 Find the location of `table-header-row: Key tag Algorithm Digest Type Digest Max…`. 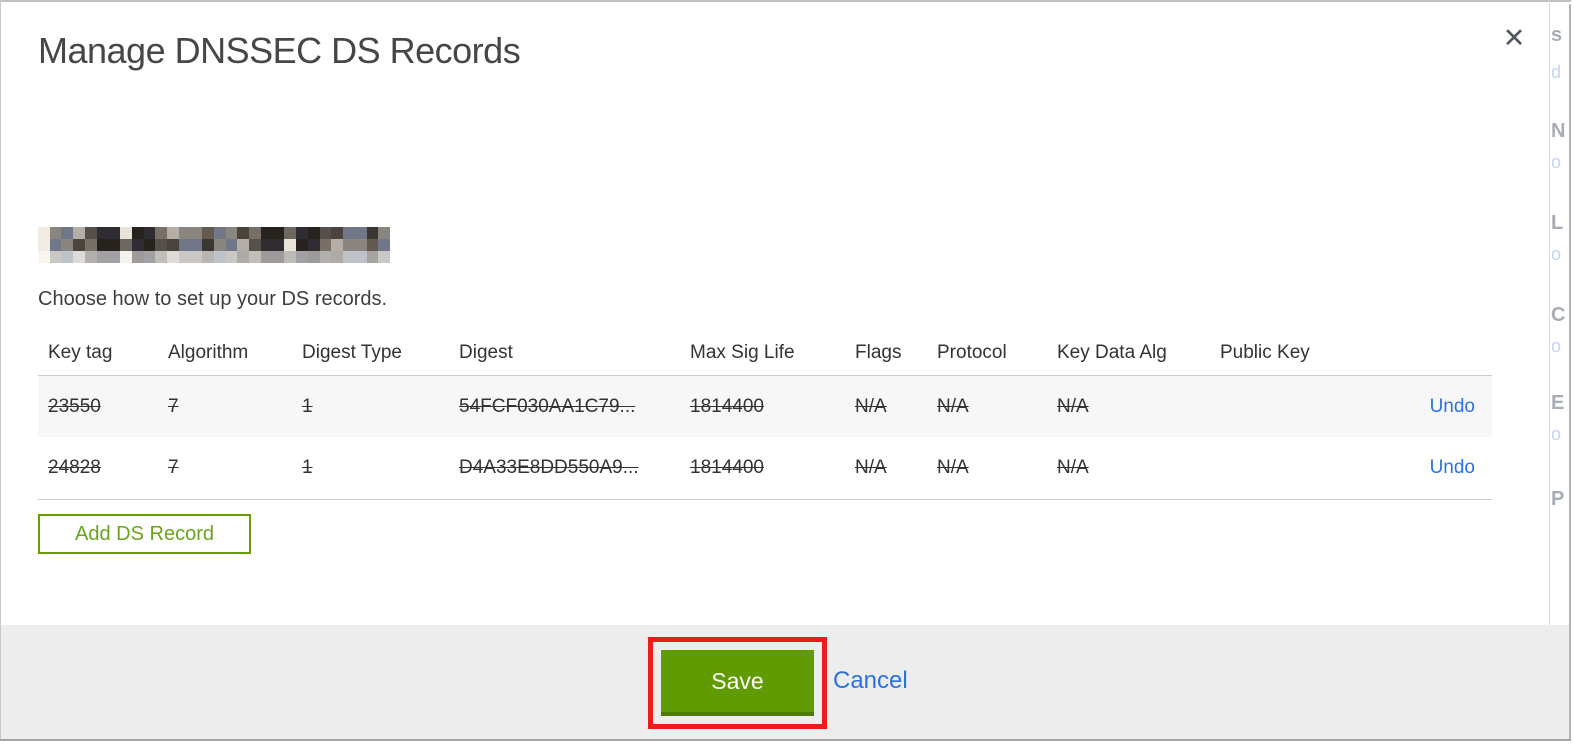

table-header-row: Key tag Algorithm Digest Type Digest Max… is located at coordinates (765, 352).